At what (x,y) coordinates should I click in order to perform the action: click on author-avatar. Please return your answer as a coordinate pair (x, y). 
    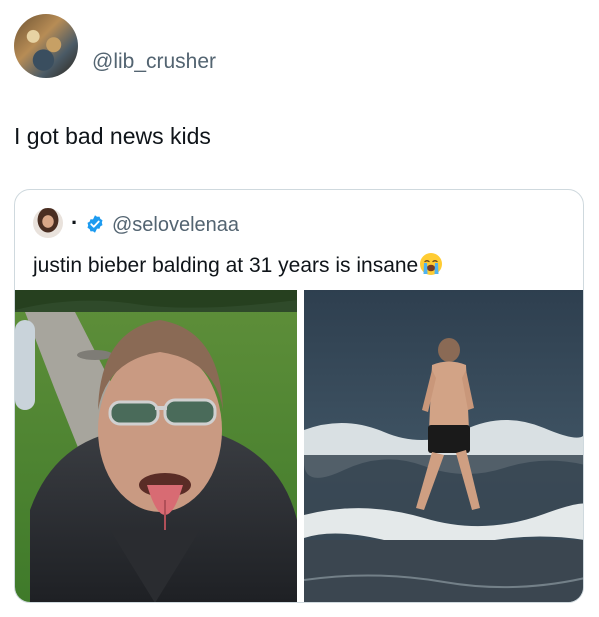
    Looking at the image, I should click on (46, 46).